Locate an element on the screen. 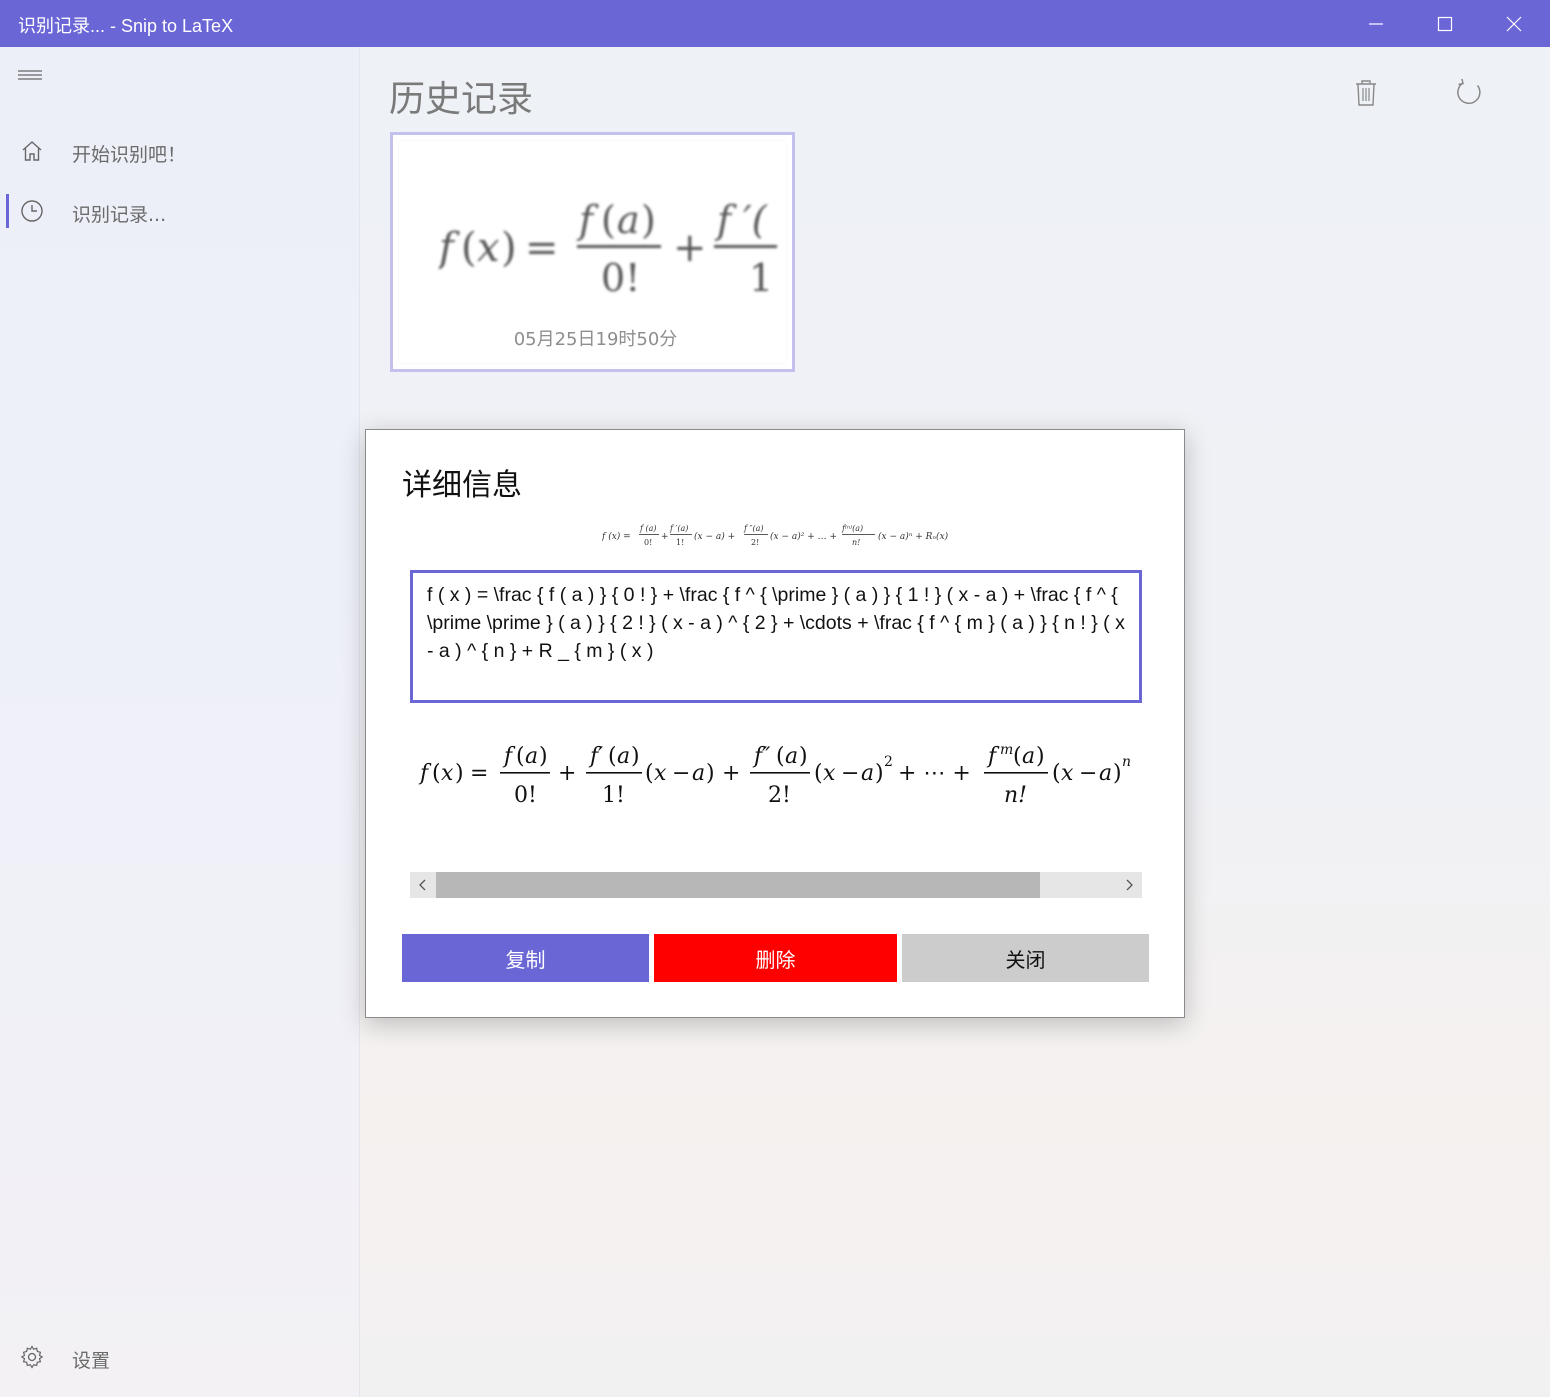 The height and width of the screenshot is (1397, 1550). title-bar: 识别记录... - Snip to LaTeX is located at coordinates (775, 23).